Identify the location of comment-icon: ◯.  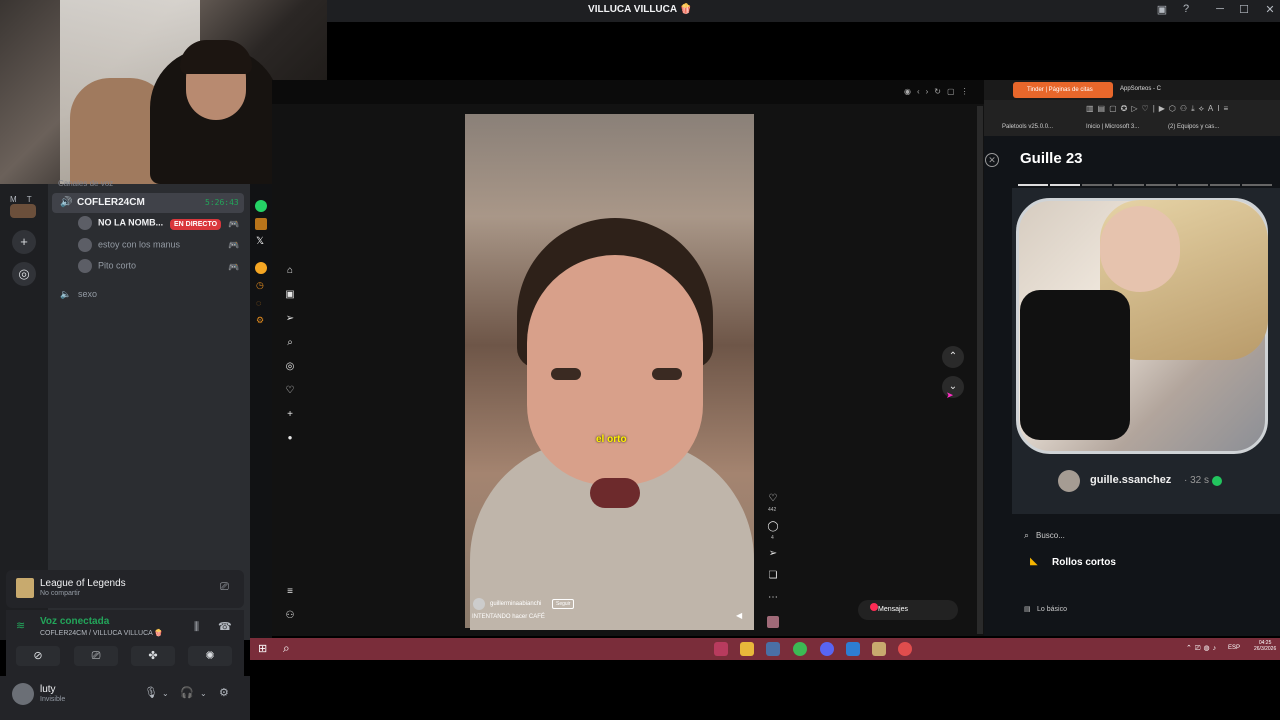
(773, 526).